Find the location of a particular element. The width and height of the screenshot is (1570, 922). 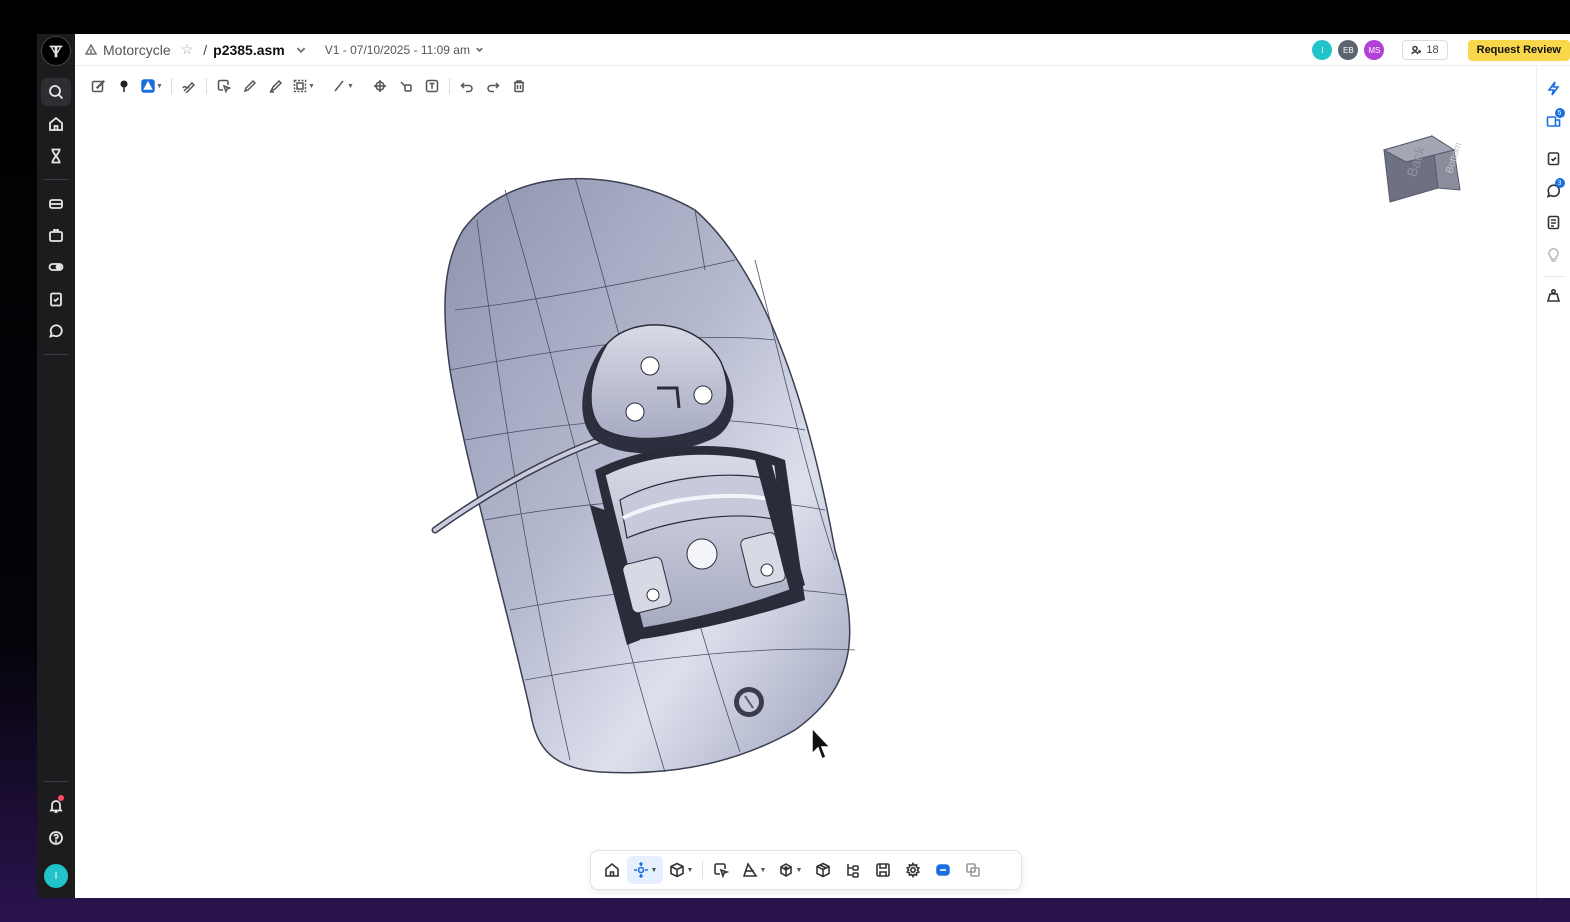

model-tree-button is located at coordinates (853, 870).